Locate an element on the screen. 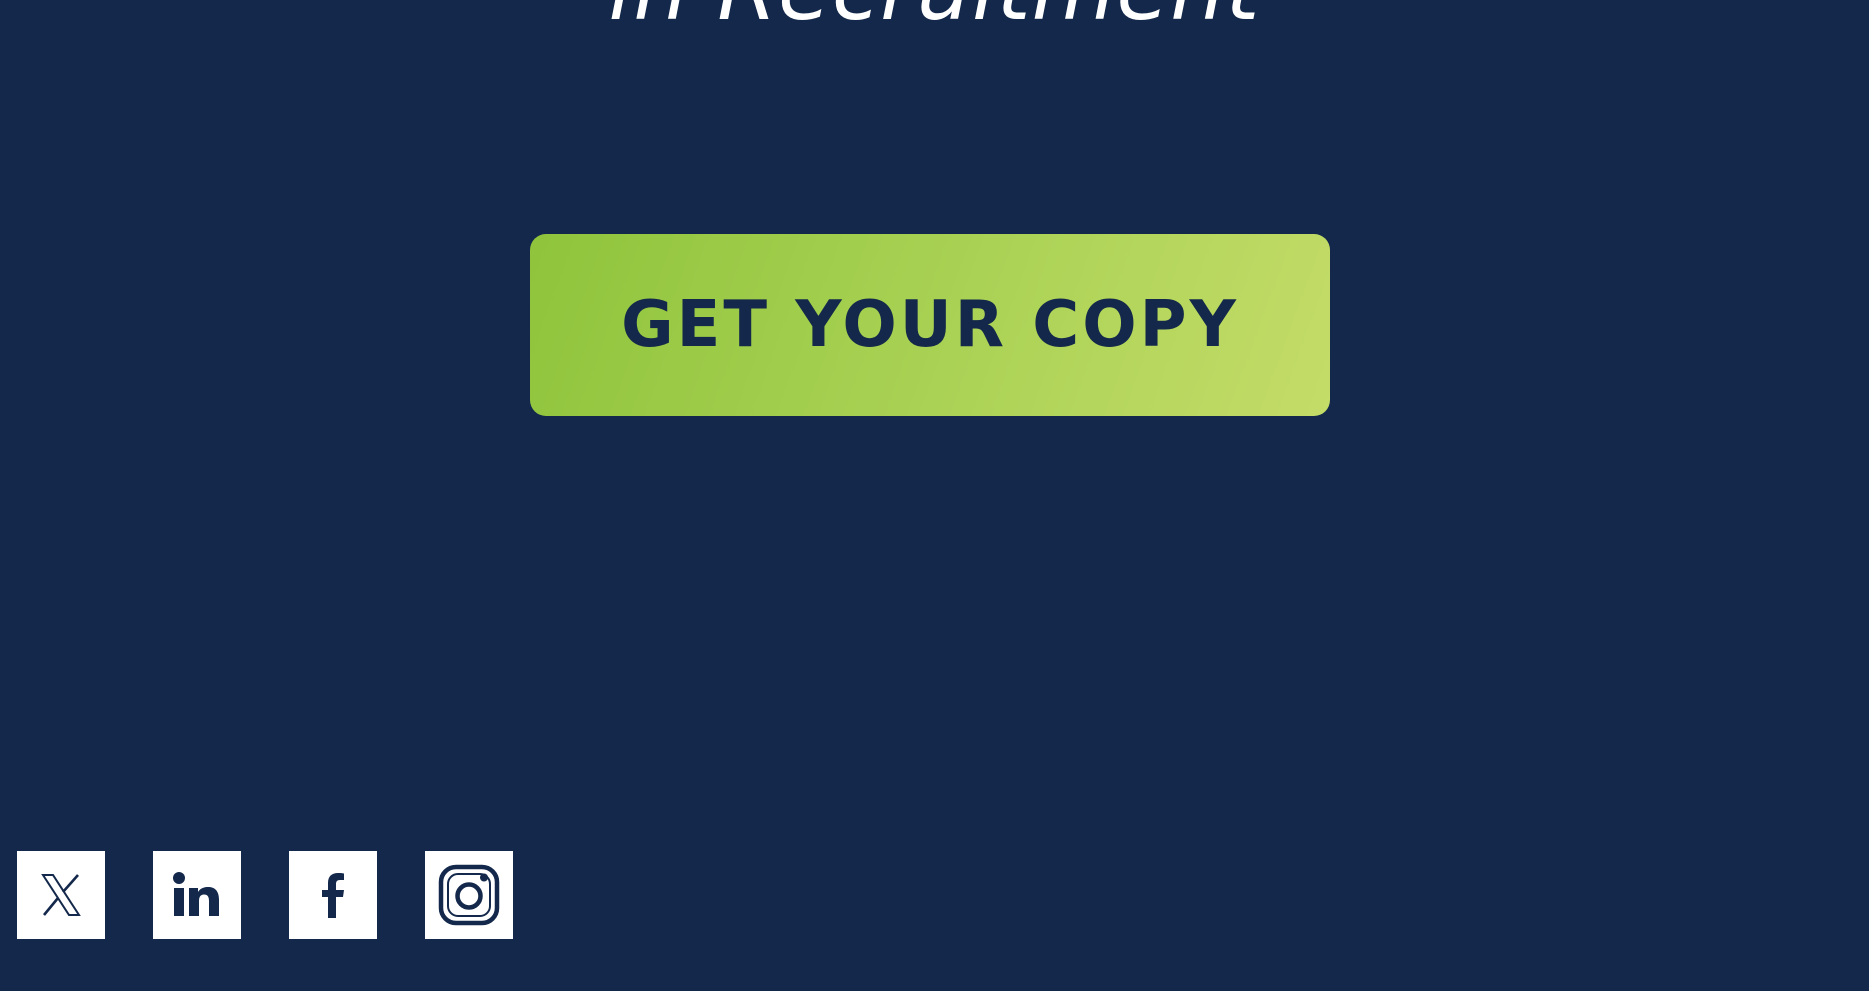 The height and width of the screenshot is (991, 1869). linkedin-icon is located at coordinates (196, 894).